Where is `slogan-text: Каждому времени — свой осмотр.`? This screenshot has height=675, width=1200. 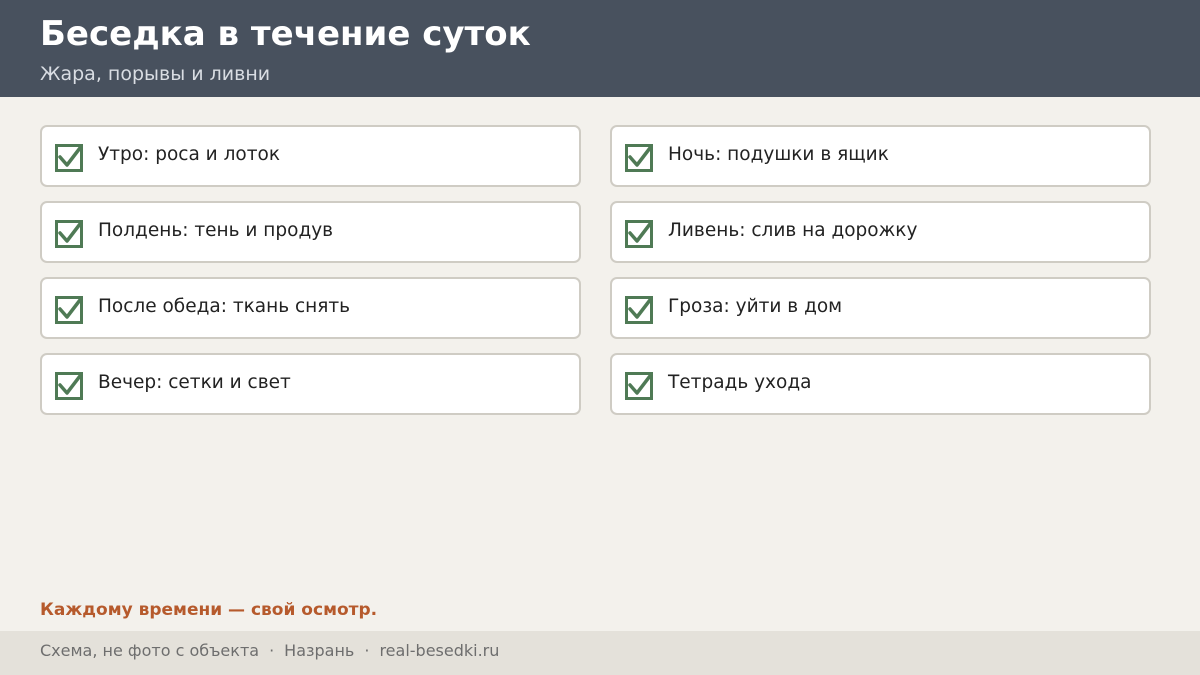
slogan-text: Каждому времени — свой осмотр. is located at coordinates (209, 610).